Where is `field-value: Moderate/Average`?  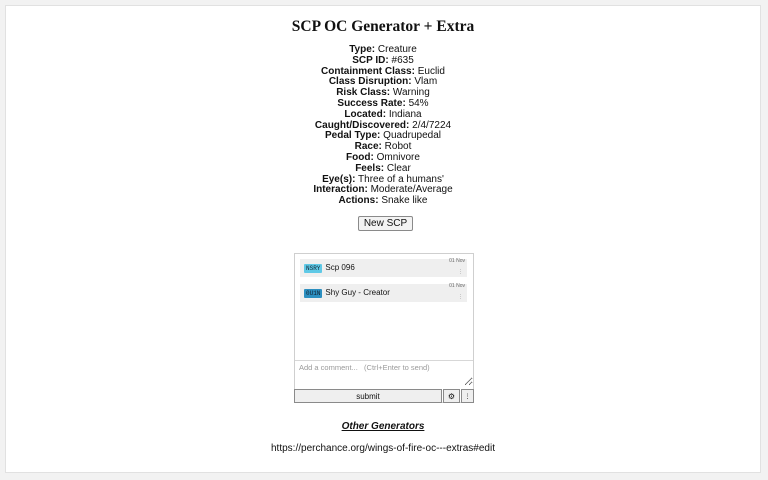
field-value: Moderate/Average is located at coordinates (411, 190).